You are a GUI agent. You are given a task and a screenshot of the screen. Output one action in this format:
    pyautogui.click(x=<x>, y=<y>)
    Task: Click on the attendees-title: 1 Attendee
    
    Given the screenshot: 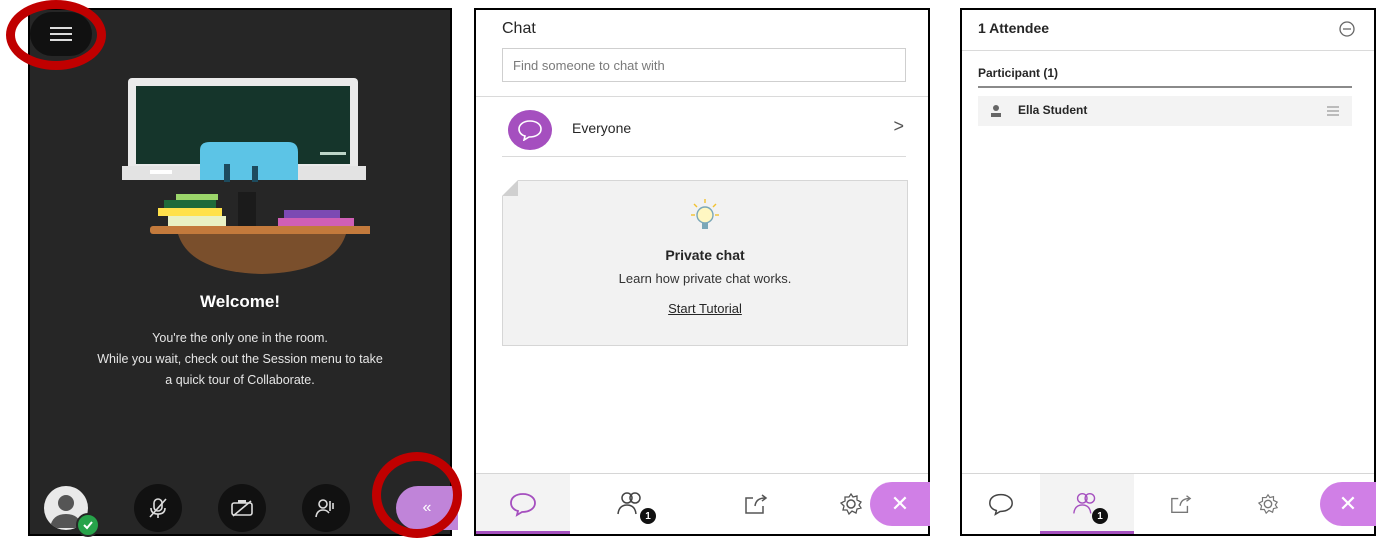 What is the action you would take?
    pyautogui.click(x=1014, y=28)
    